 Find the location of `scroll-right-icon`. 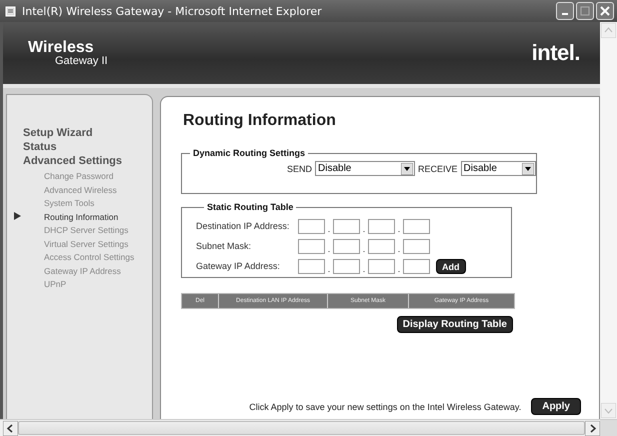

scroll-right-icon is located at coordinates (592, 428).